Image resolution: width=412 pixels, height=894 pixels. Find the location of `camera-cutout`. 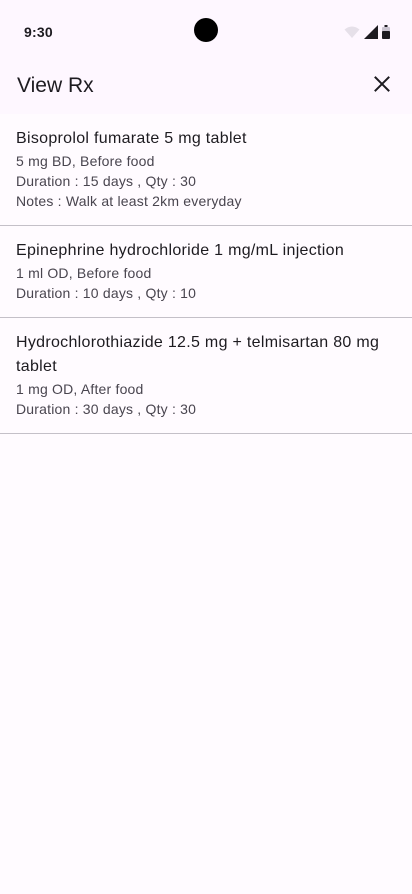

camera-cutout is located at coordinates (206, 30).